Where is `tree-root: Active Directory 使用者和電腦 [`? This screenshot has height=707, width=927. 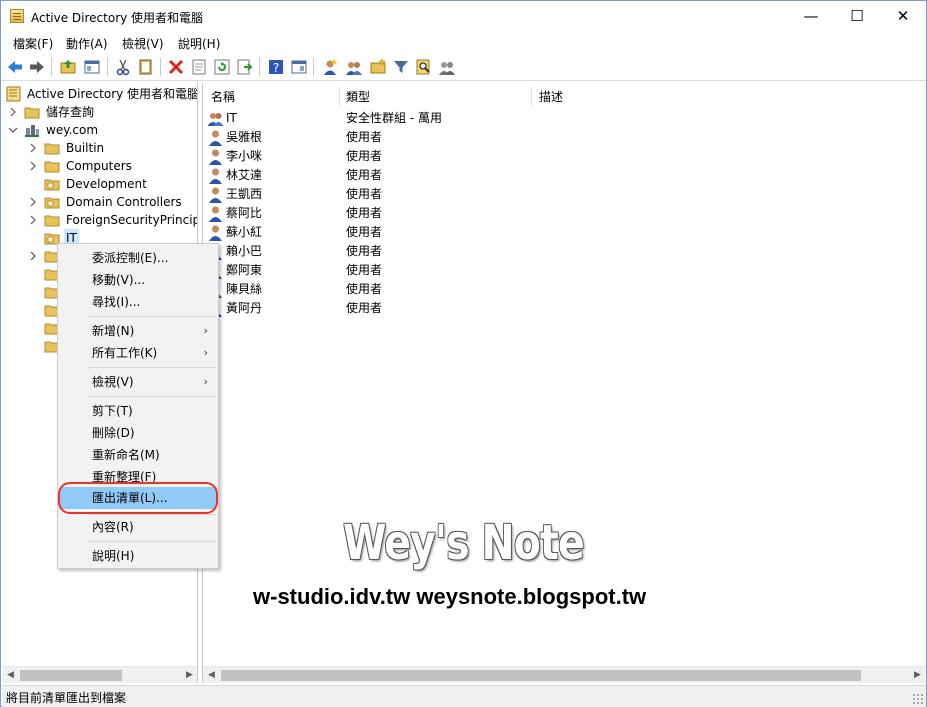
tree-root: Active Directory 使用者和電腦 [ is located at coordinates (101, 94).